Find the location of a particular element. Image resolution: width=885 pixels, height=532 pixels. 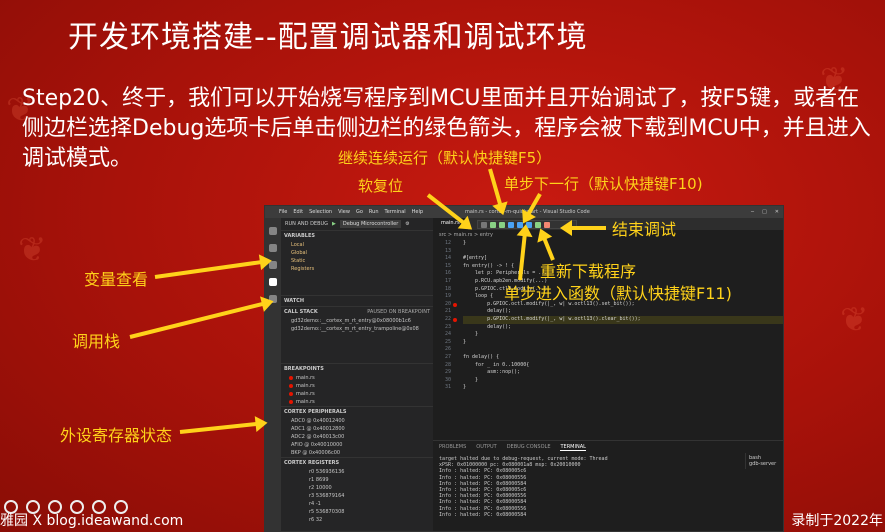

code-line: 28 for _ in 0..10000{ is located at coordinates (614, 366).